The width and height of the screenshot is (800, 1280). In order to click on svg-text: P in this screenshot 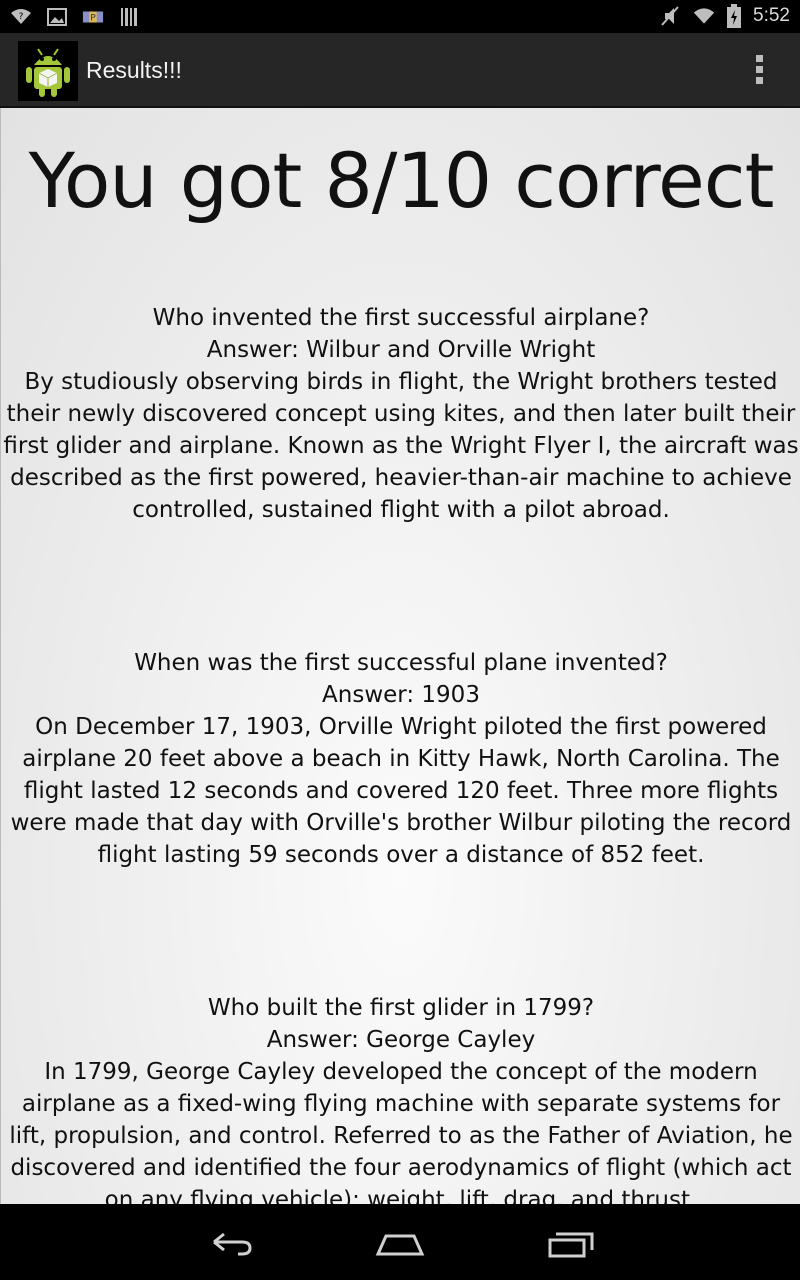, I will do `click(93, 18)`.